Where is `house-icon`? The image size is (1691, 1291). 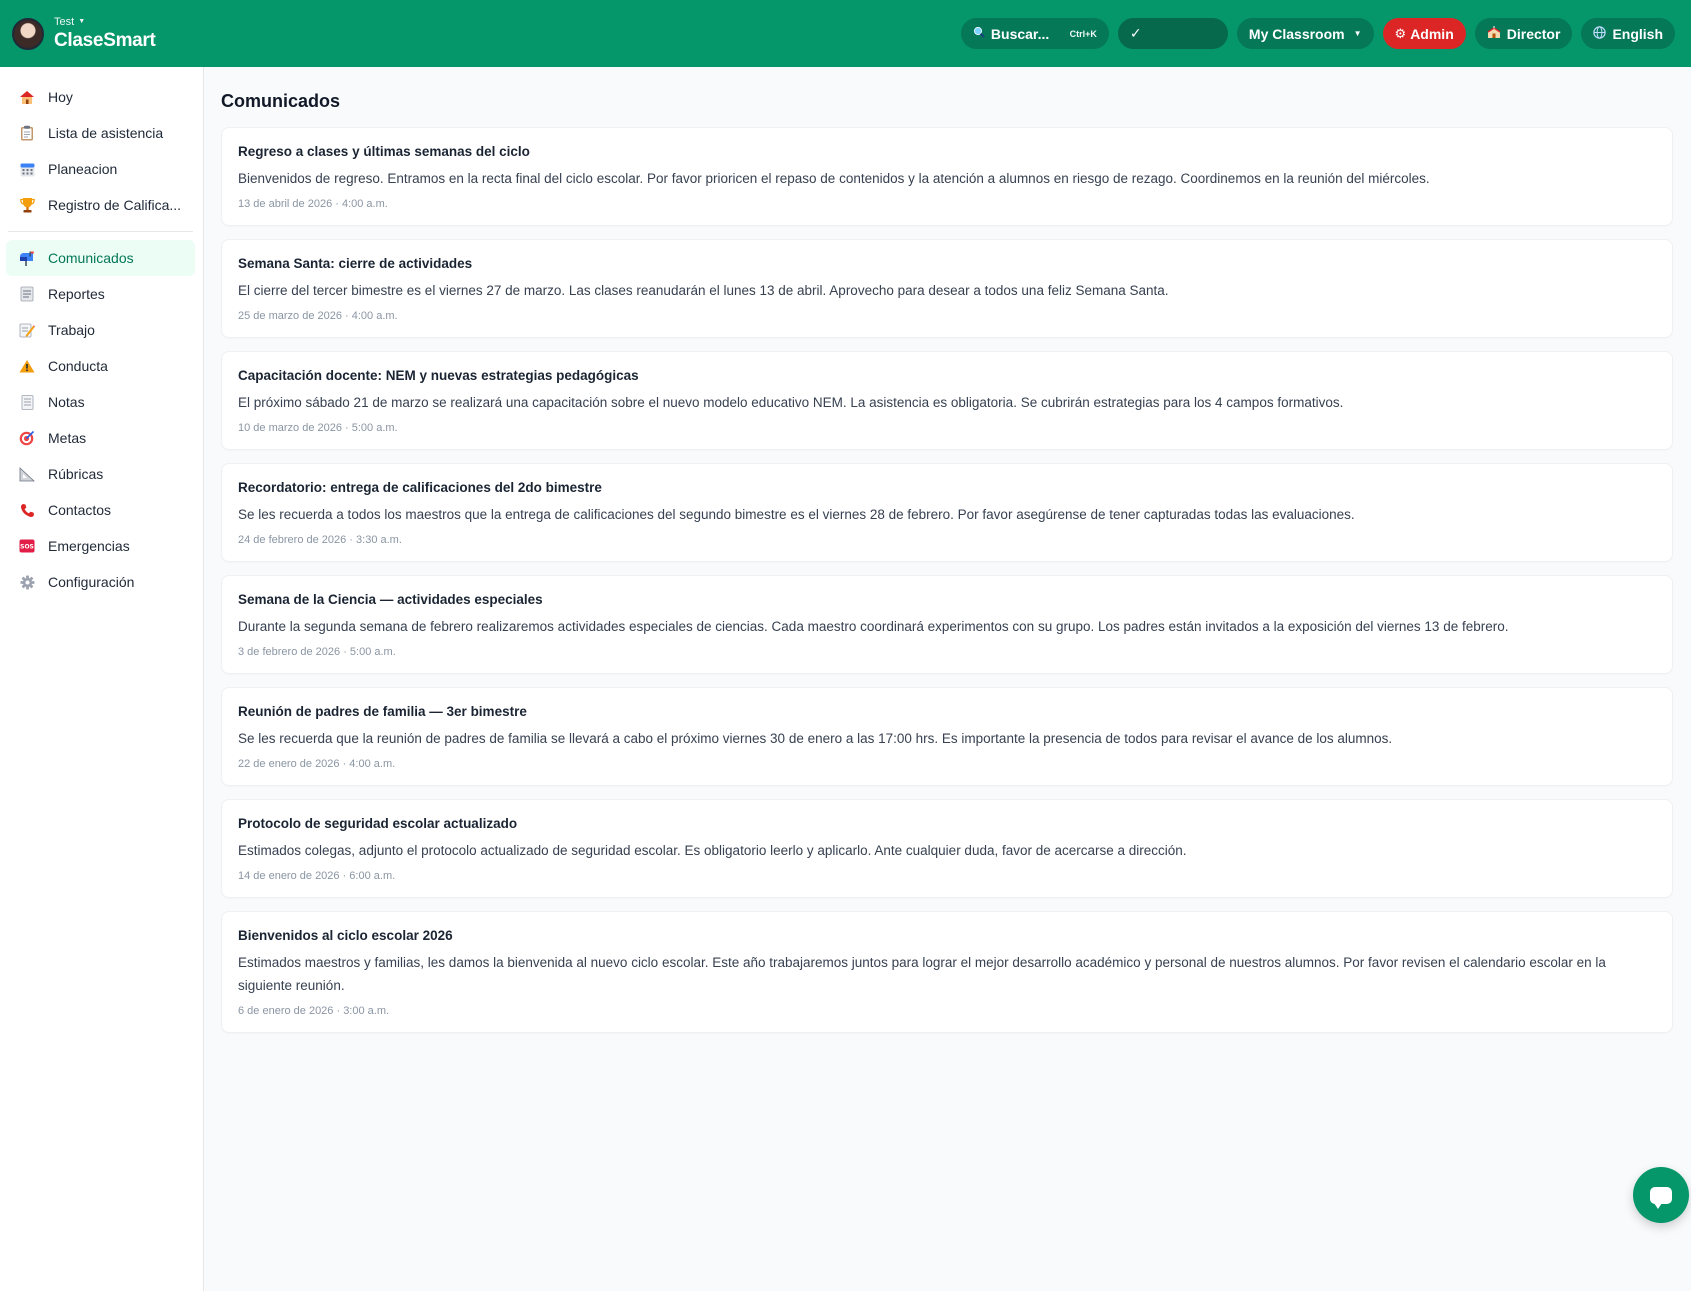
house-icon is located at coordinates (27, 97).